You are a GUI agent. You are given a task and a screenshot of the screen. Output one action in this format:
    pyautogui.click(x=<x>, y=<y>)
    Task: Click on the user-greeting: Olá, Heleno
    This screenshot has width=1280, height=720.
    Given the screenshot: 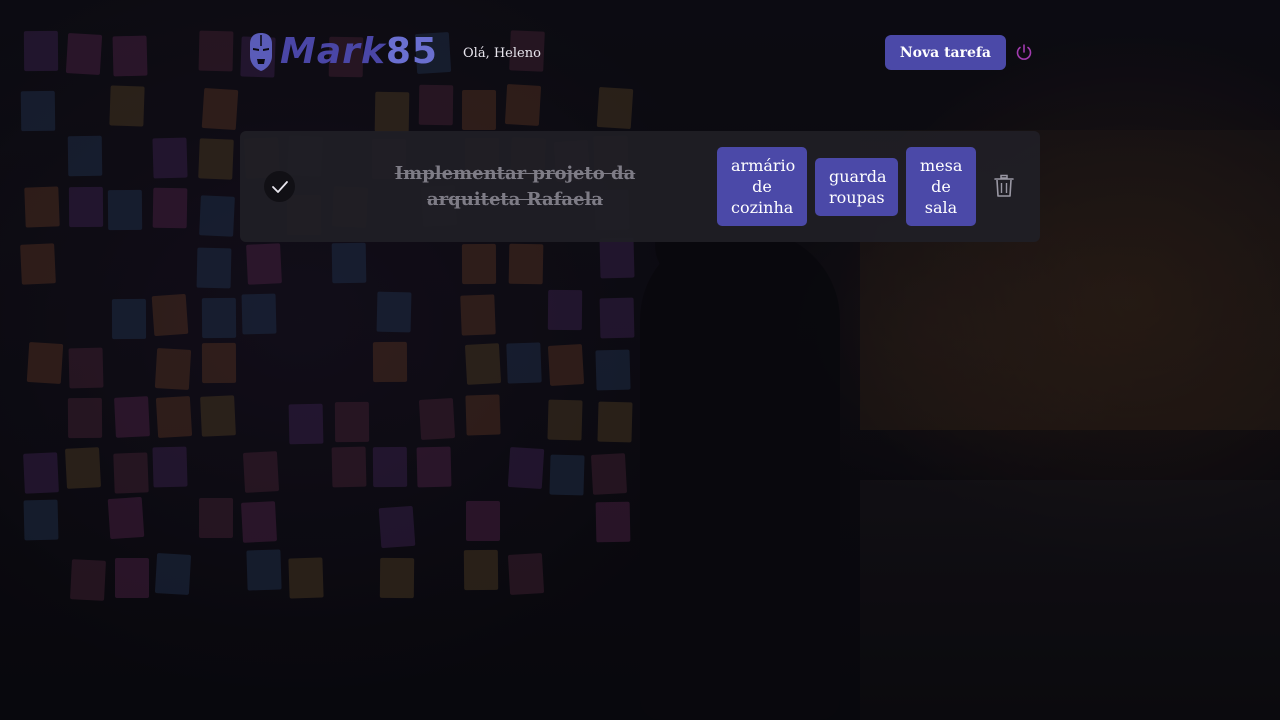 What is the action you would take?
    pyautogui.click(x=502, y=53)
    